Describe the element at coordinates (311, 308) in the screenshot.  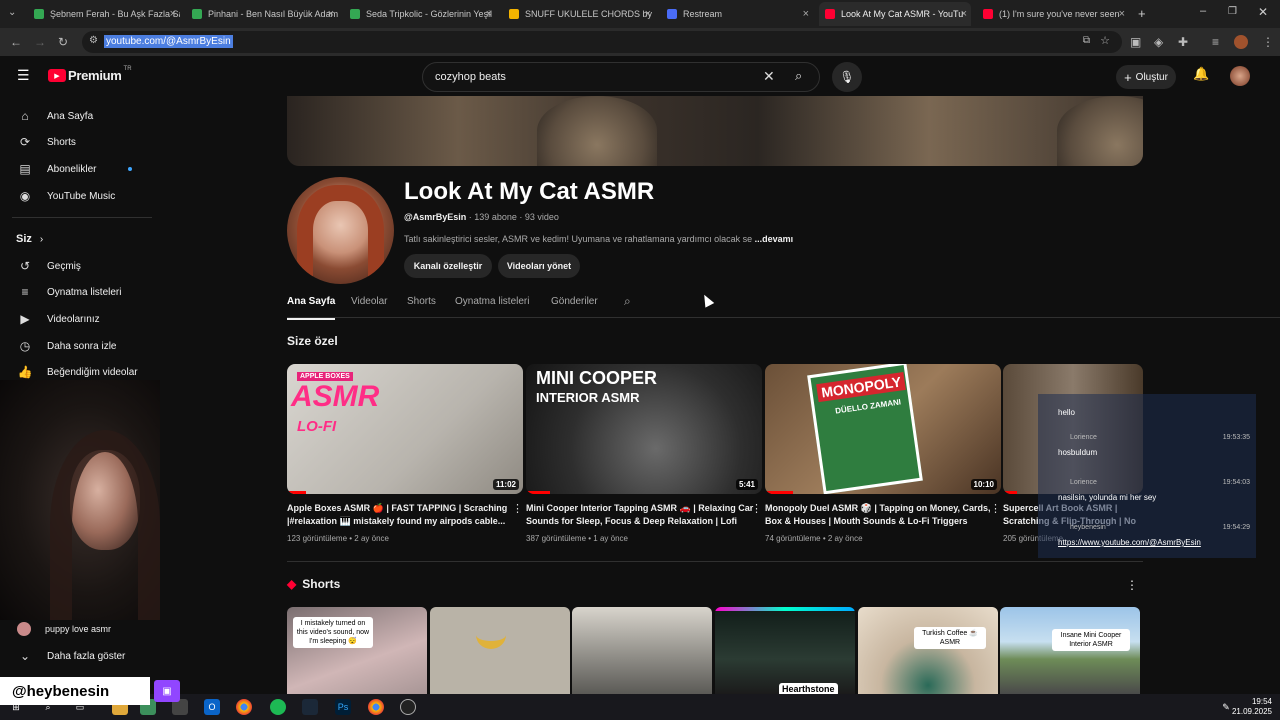
I see `tab-home: Ana Sayfa` at that location.